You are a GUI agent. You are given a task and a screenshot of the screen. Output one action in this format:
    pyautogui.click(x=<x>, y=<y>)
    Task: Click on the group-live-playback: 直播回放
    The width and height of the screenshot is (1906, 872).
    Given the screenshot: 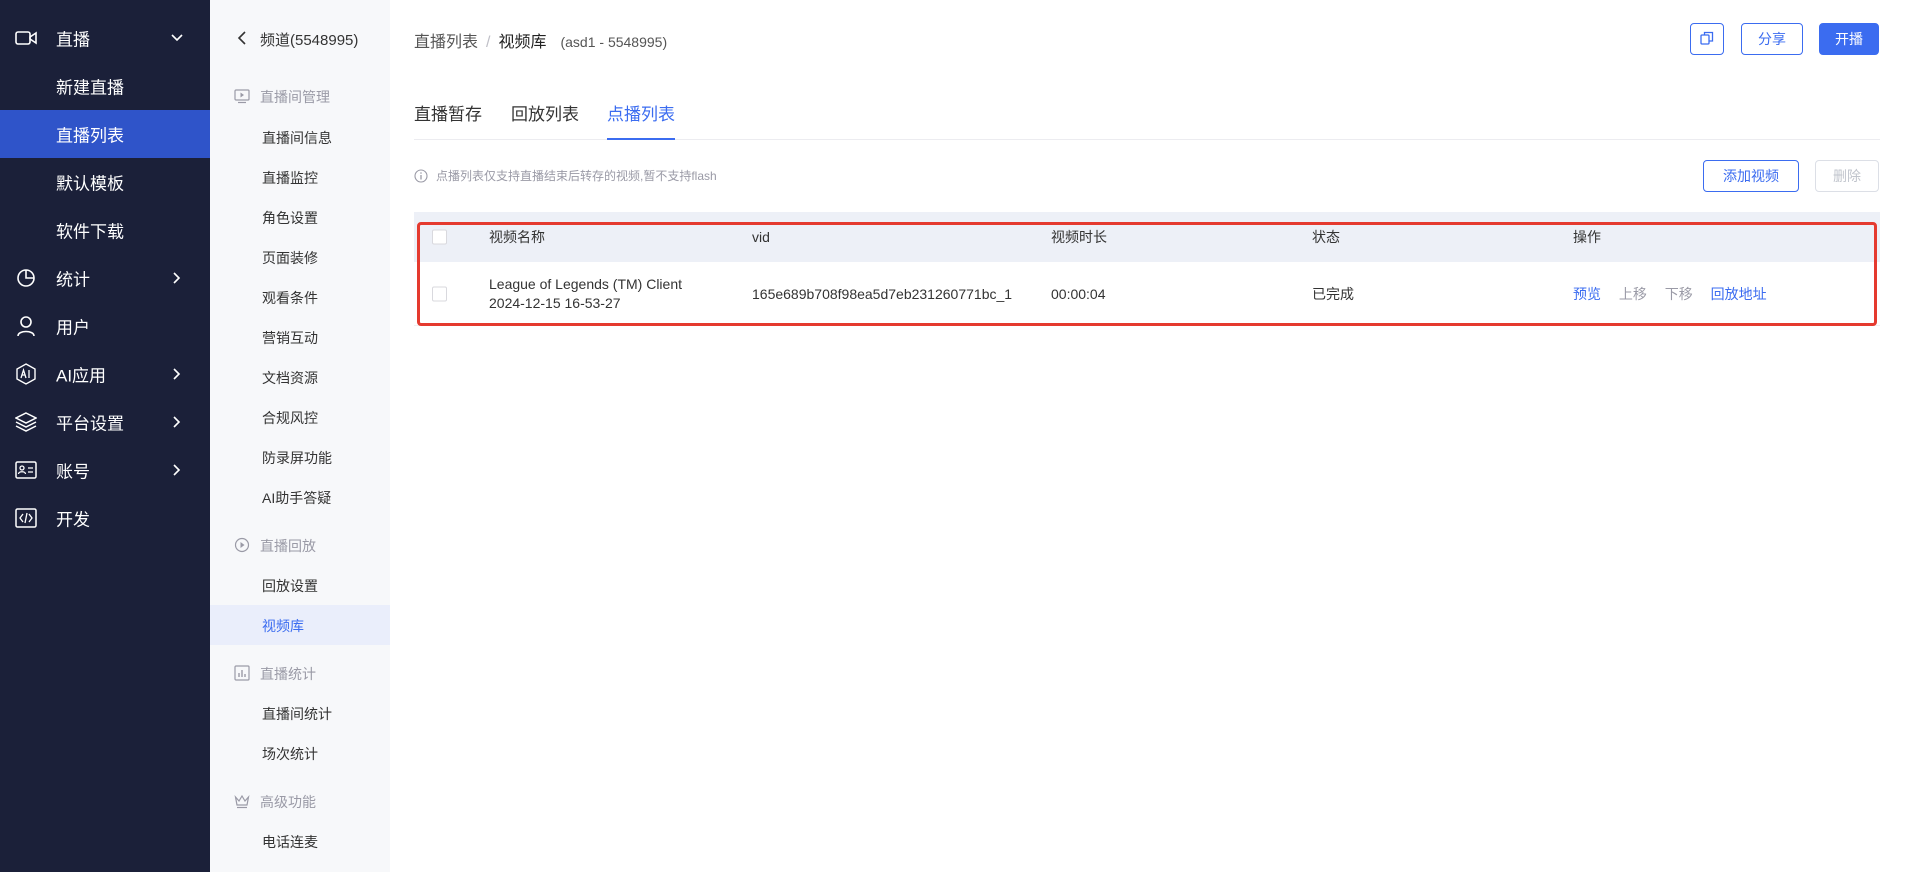 What is the action you would take?
    pyautogui.click(x=300, y=545)
    